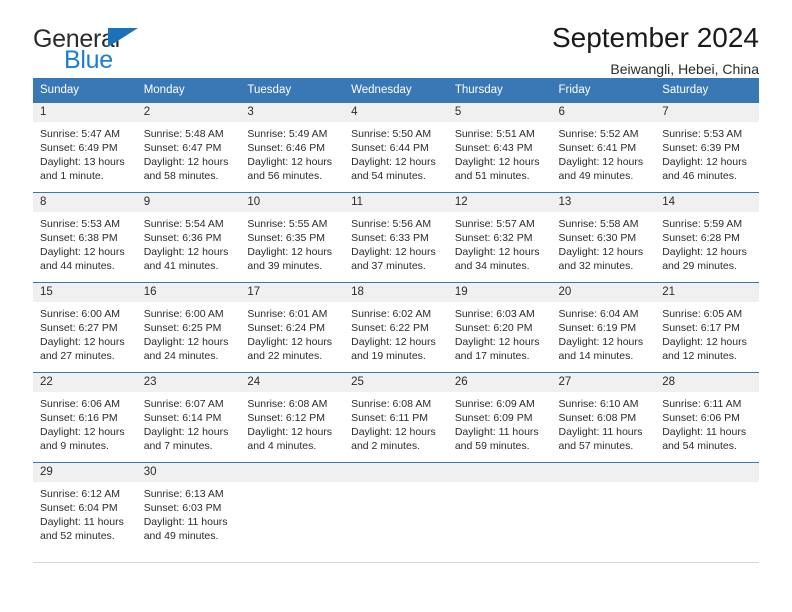  I want to click on sunset-text: Sunset: 6:35 PM, so click(286, 238).